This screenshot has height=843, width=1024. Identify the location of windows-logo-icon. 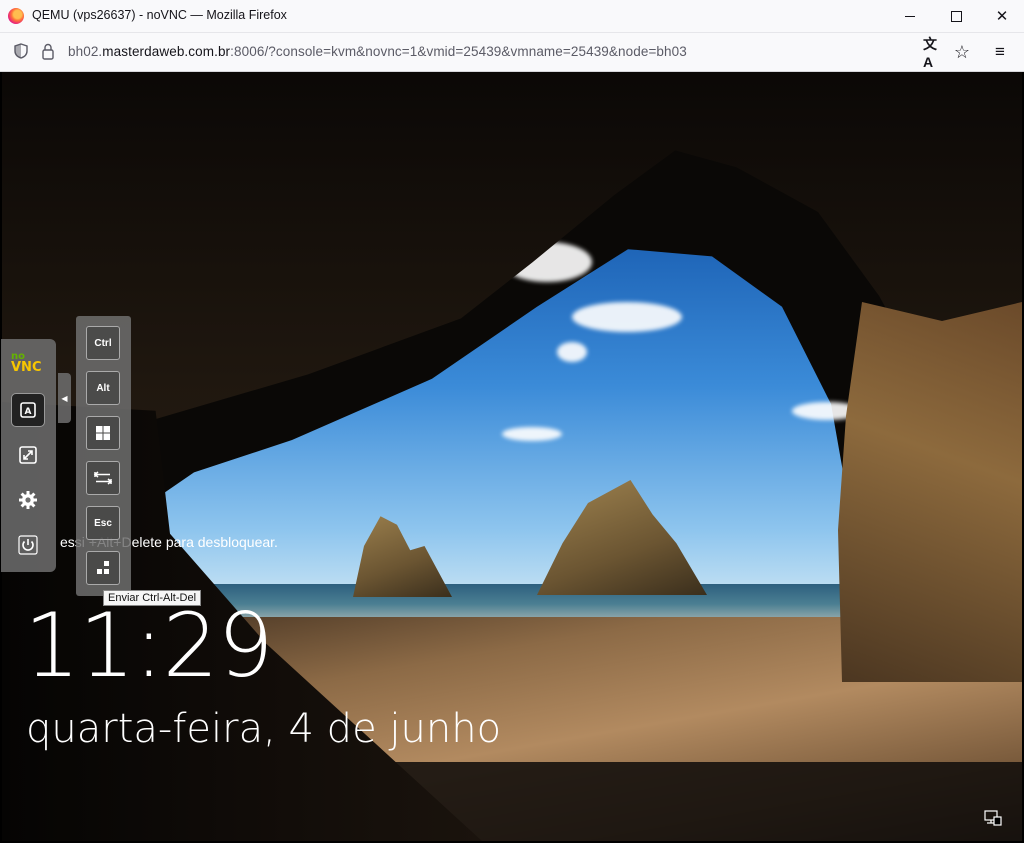
(103, 433).